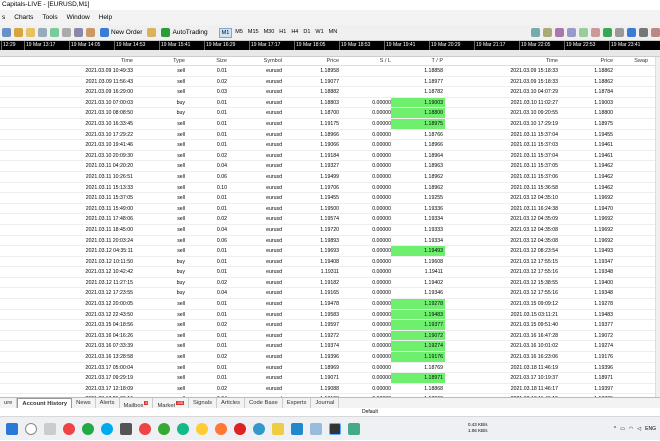 Image resolution: width=660 pixels, height=441 pixels. What do you see at coordinates (278, 428) in the screenshot?
I see `file-explorer-icon` at bounding box center [278, 428].